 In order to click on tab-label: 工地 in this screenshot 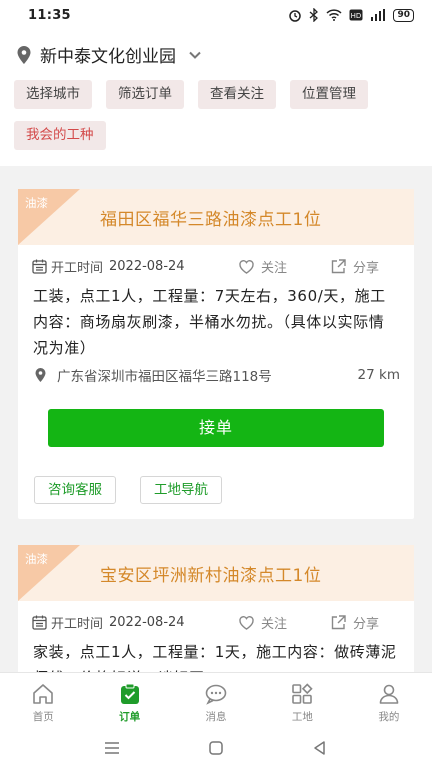, I will do `click(302, 717)`.